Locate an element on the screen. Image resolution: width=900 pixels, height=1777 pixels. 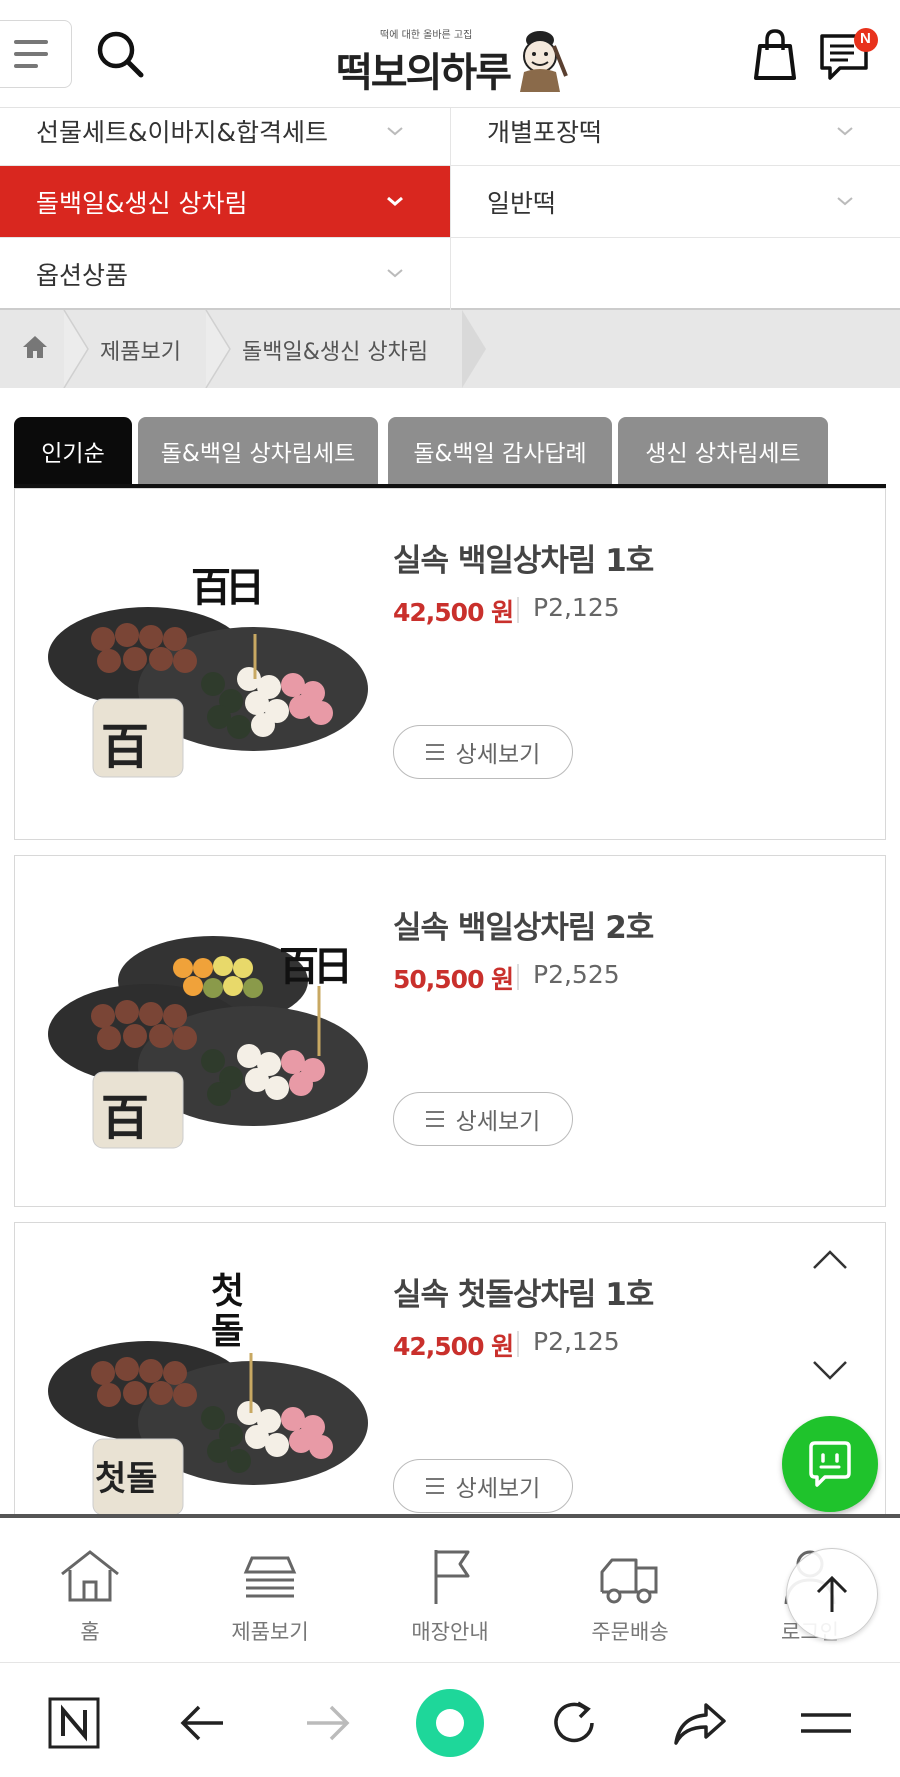
tab-birthday-set: 생신 상차림세트 is located at coordinates (723, 450).